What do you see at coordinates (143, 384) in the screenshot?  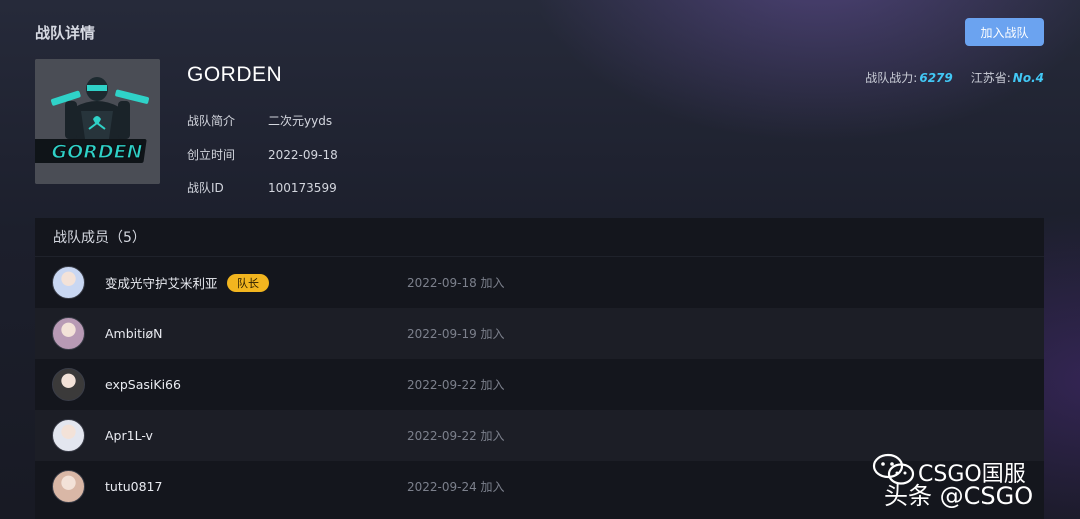 I see `member-name: expSasiKi66` at bounding box center [143, 384].